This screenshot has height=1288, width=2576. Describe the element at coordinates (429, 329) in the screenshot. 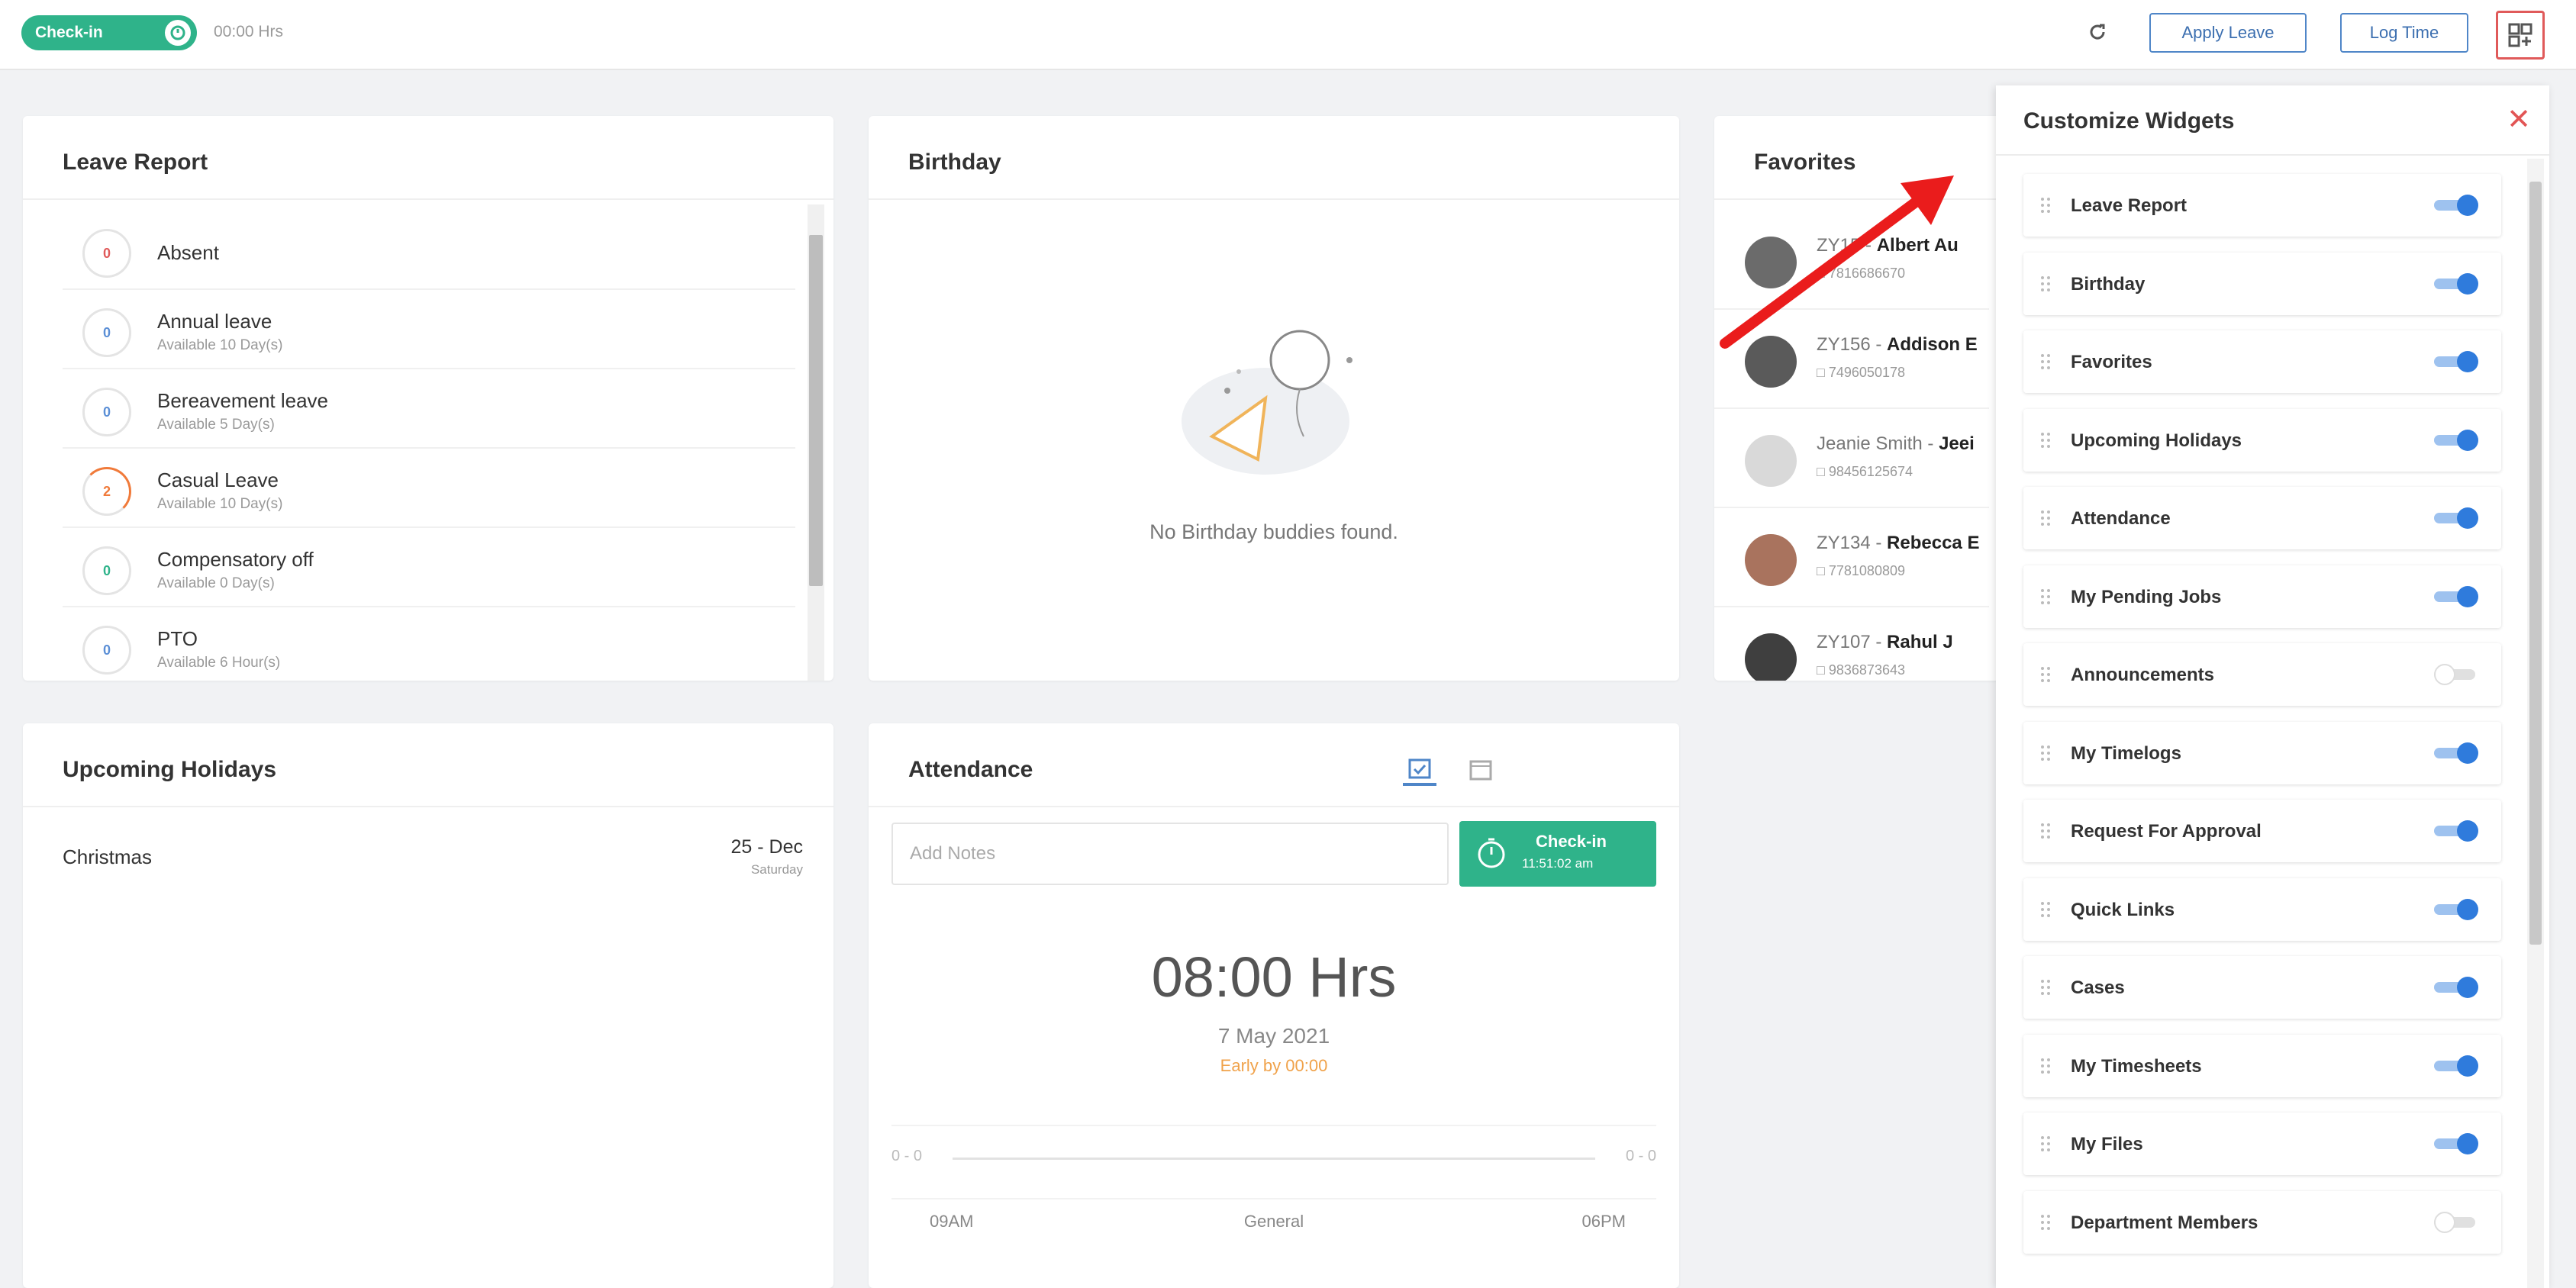

I see `leave-item: 0 Annual leave Available 10 Day(s)` at that location.